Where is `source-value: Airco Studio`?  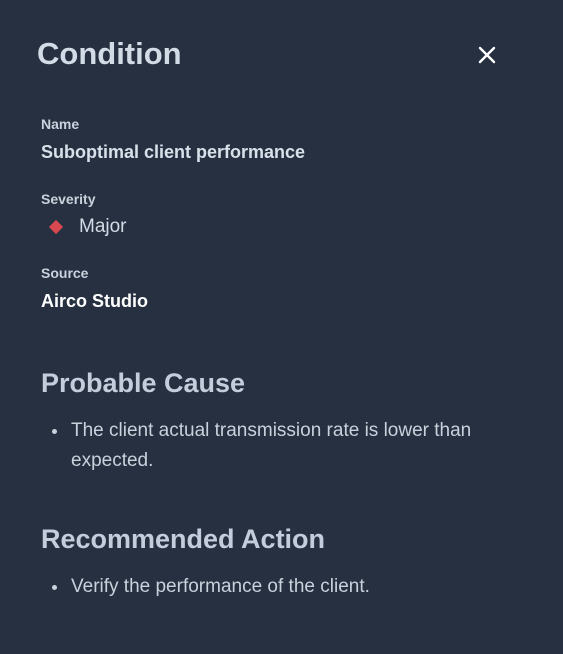
source-value: Airco Studio is located at coordinates (94, 301).